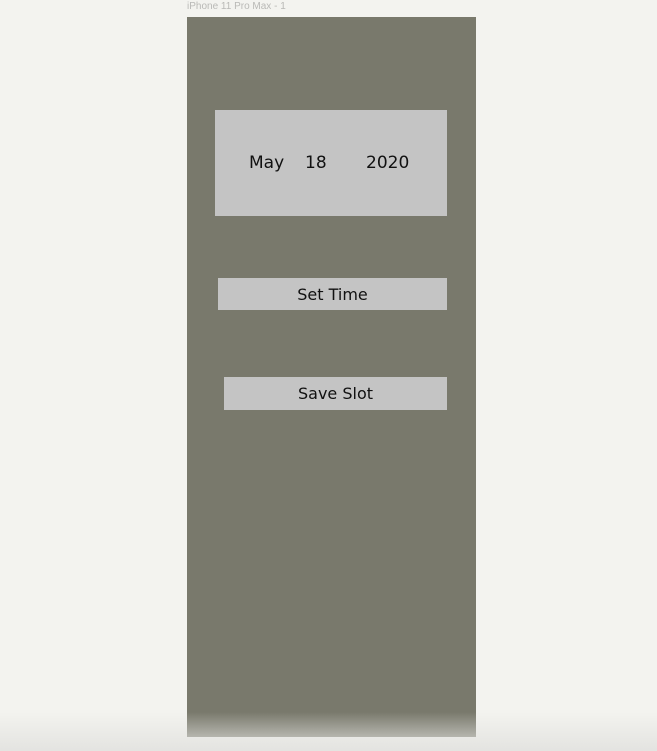 The height and width of the screenshot is (751, 657). I want to click on date-month: May, so click(266, 163).